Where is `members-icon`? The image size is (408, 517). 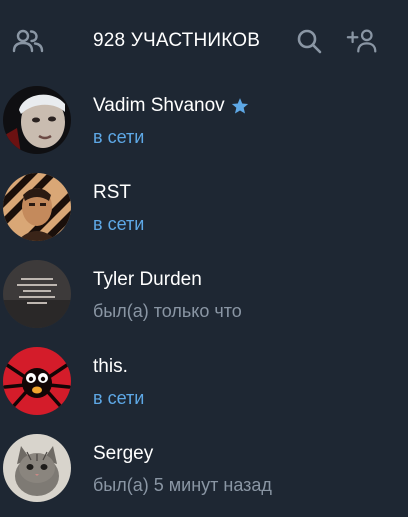 members-icon is located at coordinates (28, 41).